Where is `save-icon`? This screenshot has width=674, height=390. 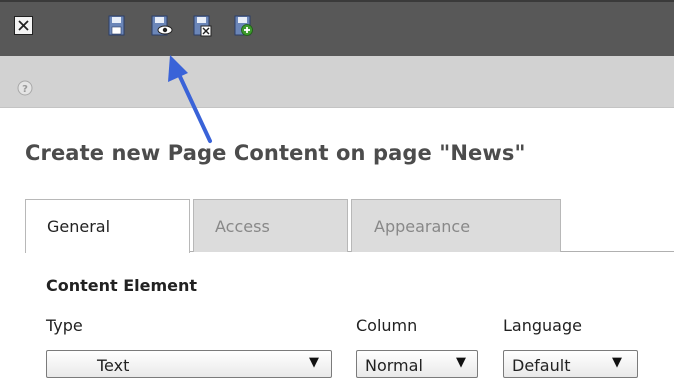 save-icon is located at coordinates (116, 25).